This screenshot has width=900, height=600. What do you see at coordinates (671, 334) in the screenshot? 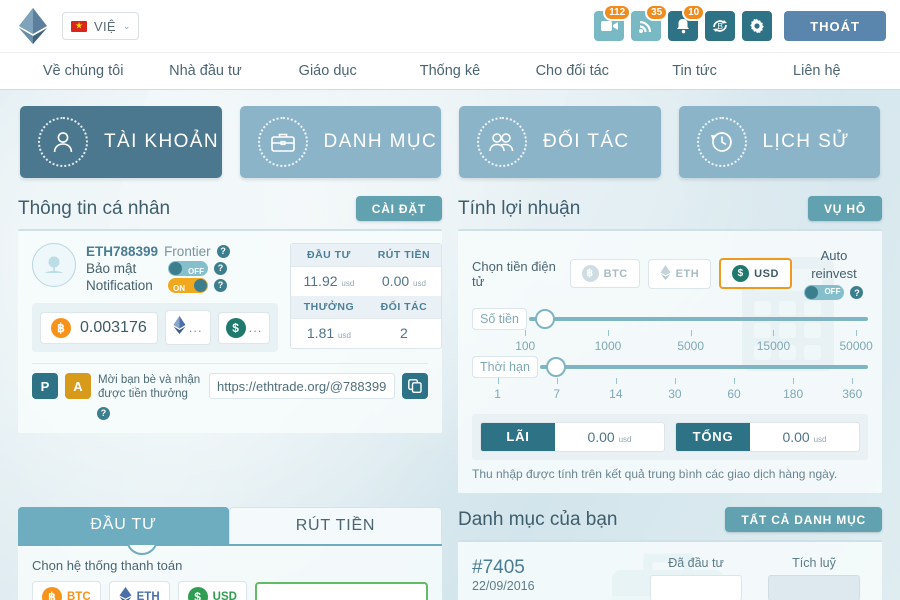
I see `amount-slider-ticks` at bounding box center [671, 334].